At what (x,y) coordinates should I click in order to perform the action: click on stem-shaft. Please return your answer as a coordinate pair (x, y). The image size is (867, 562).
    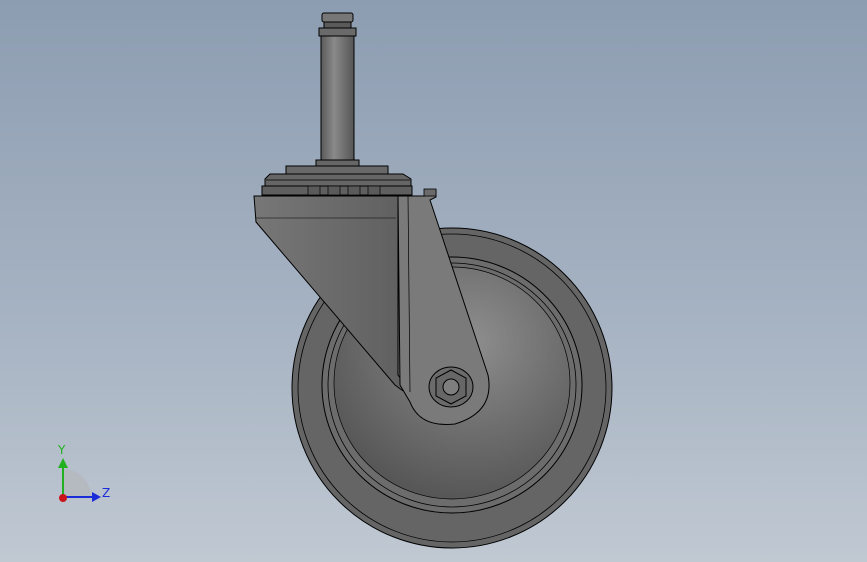
    Looking at the image, I should click on (337, 99).